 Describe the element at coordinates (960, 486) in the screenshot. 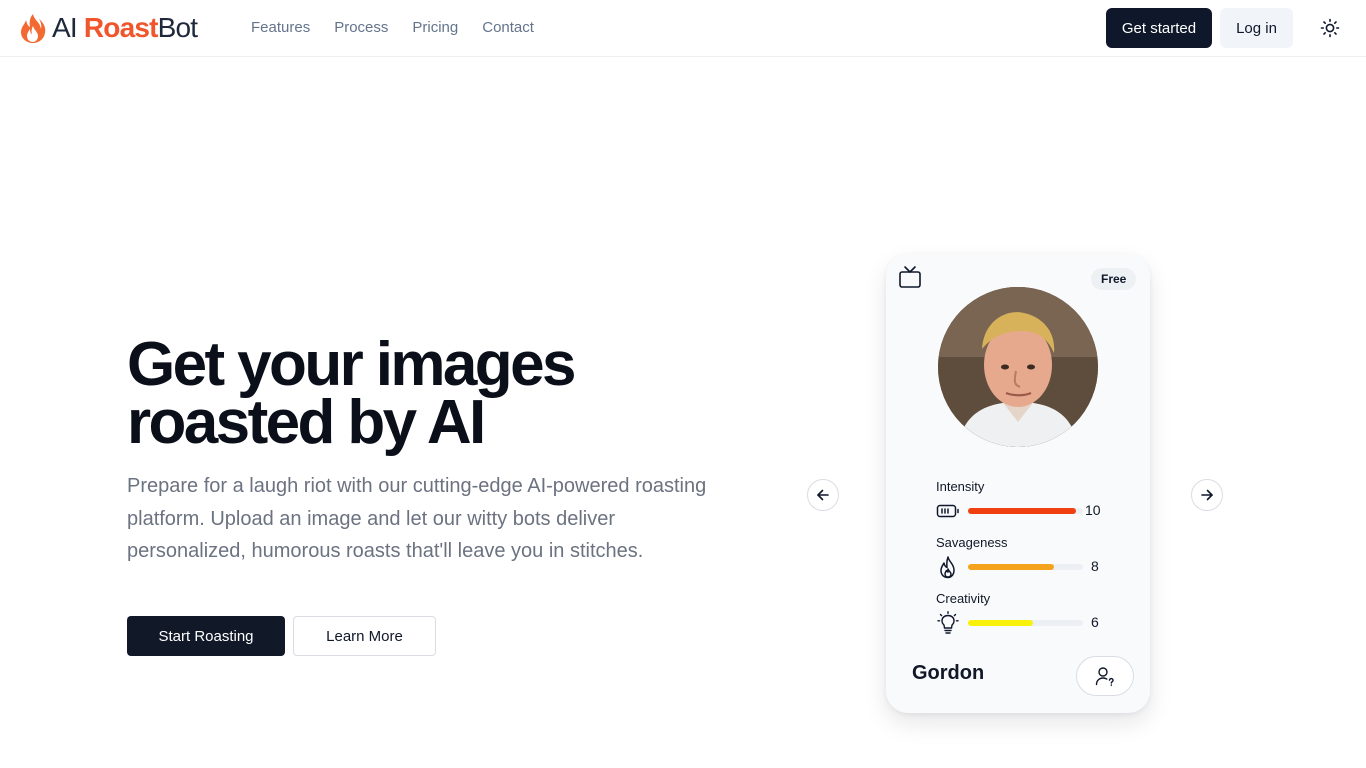

I see `stat-label-intensity: Intensity` at that location.